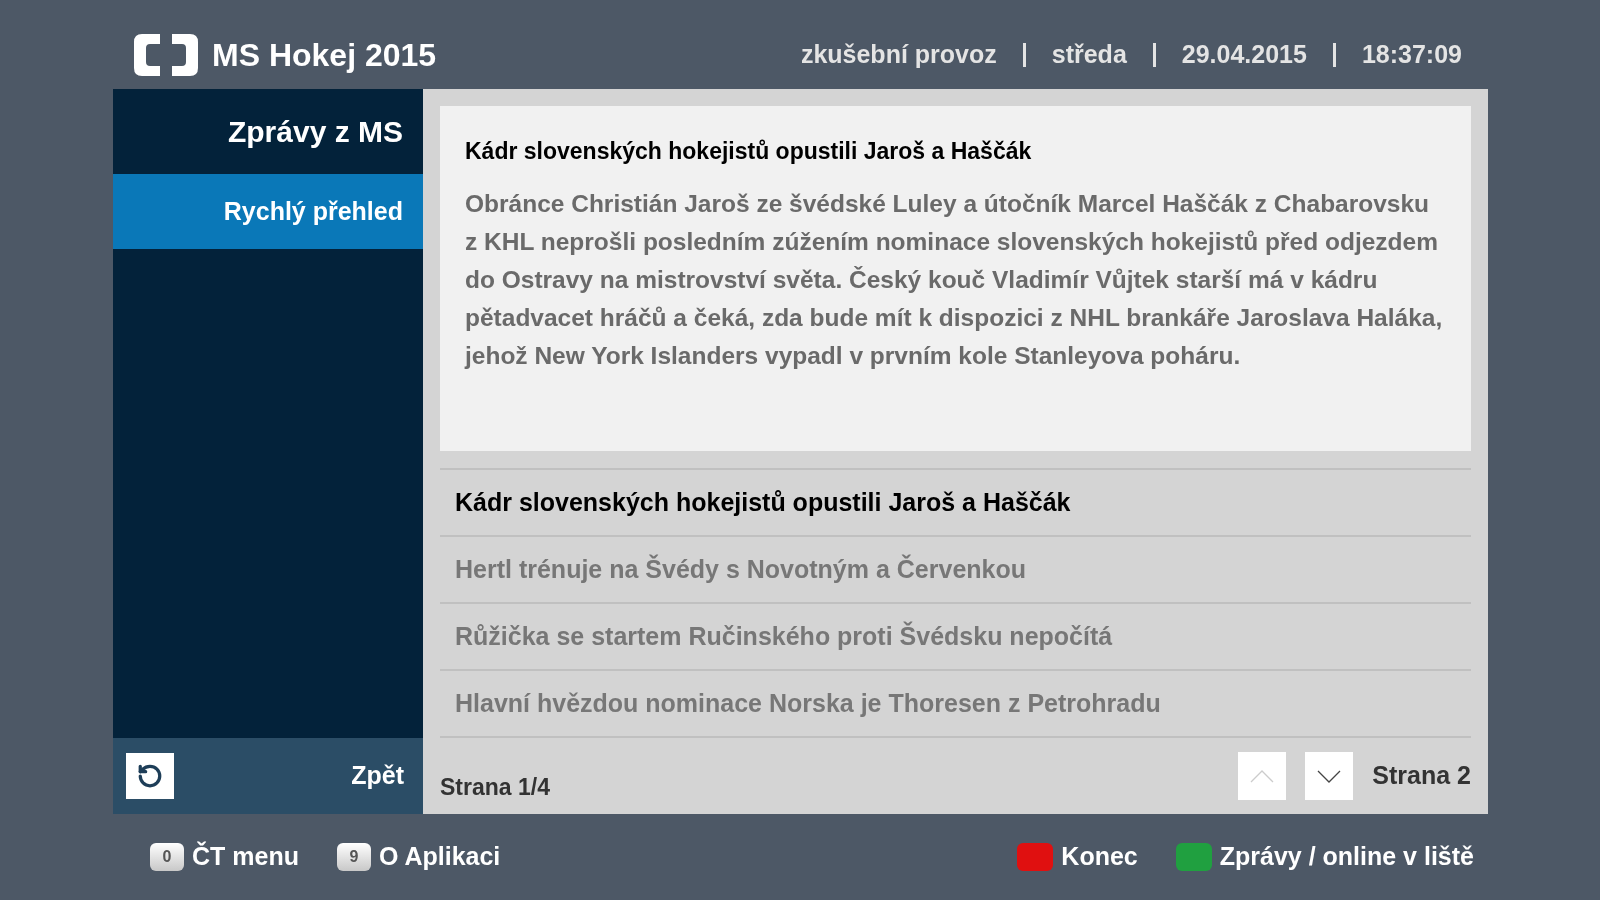  Describe the element at coordinates (495, 787) in the screenshot. I see `page-indicator: Strana 1/4` at that location.